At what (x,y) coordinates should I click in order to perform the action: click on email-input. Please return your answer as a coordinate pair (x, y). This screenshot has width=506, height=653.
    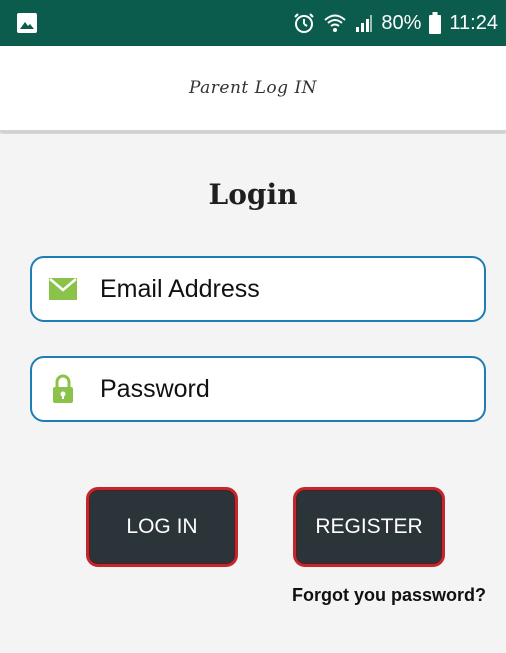
    Looking at the image, I should click on (280, 289).